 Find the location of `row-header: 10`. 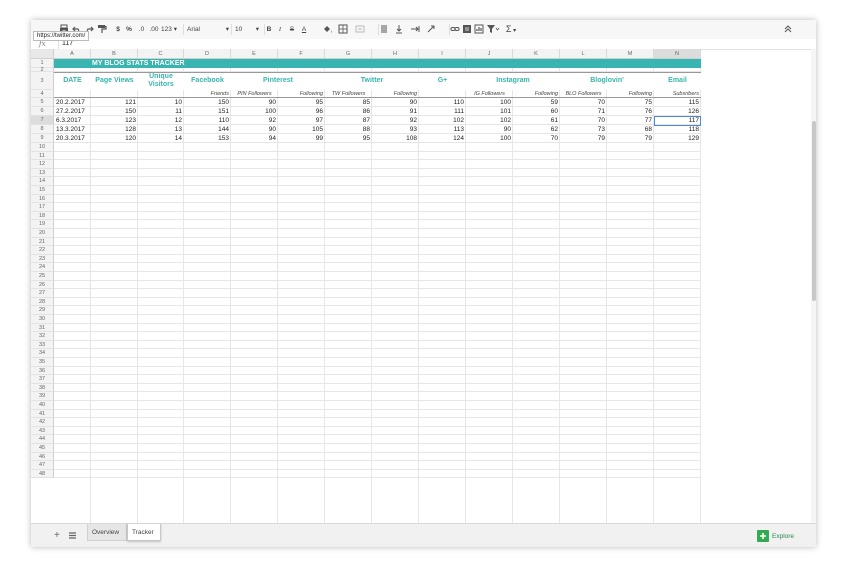

row-header: 10 is located at coordinates (42, 147).